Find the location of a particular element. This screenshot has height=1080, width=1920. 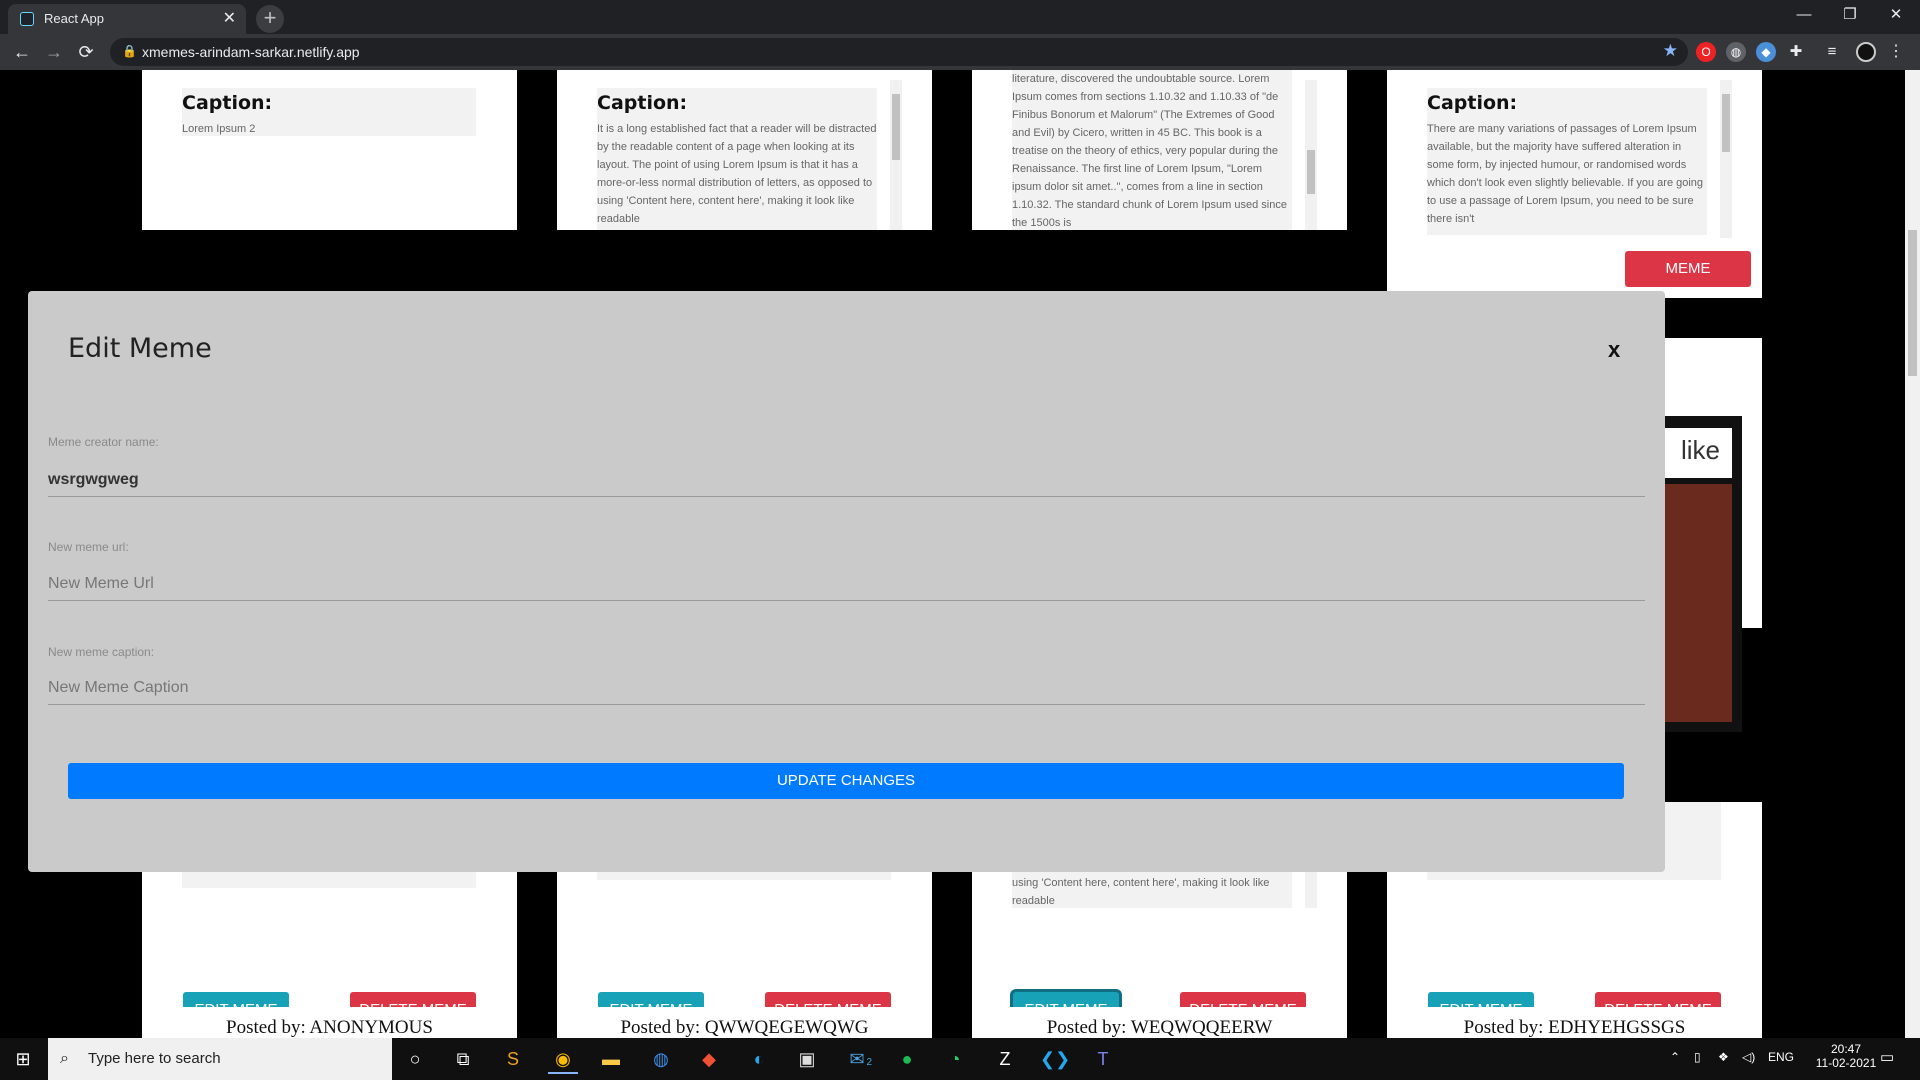

store-icon: ▣ is located at coordinates (807, 1059).